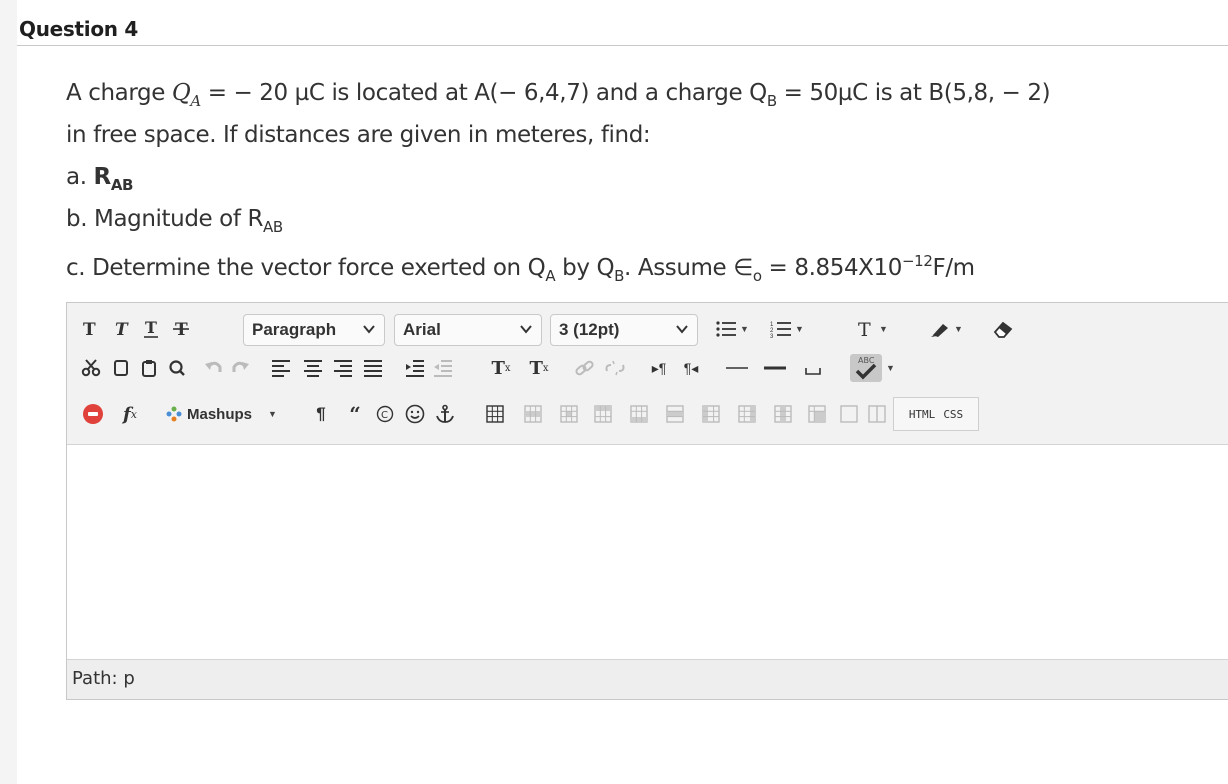 The image size is (1228, 784). I want to click on split-cell-button, so click(849, 414).